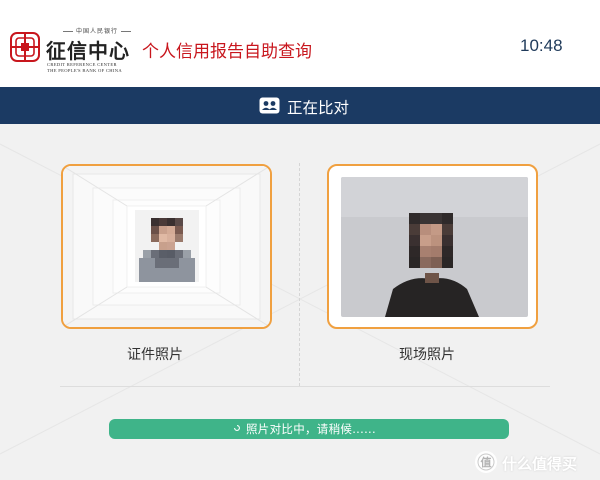 This screenshot has width=600, height=480. Describe the element at coordinates (88, 51) in the screenshot. I see `logo-main-text: 征信中心` at that location.